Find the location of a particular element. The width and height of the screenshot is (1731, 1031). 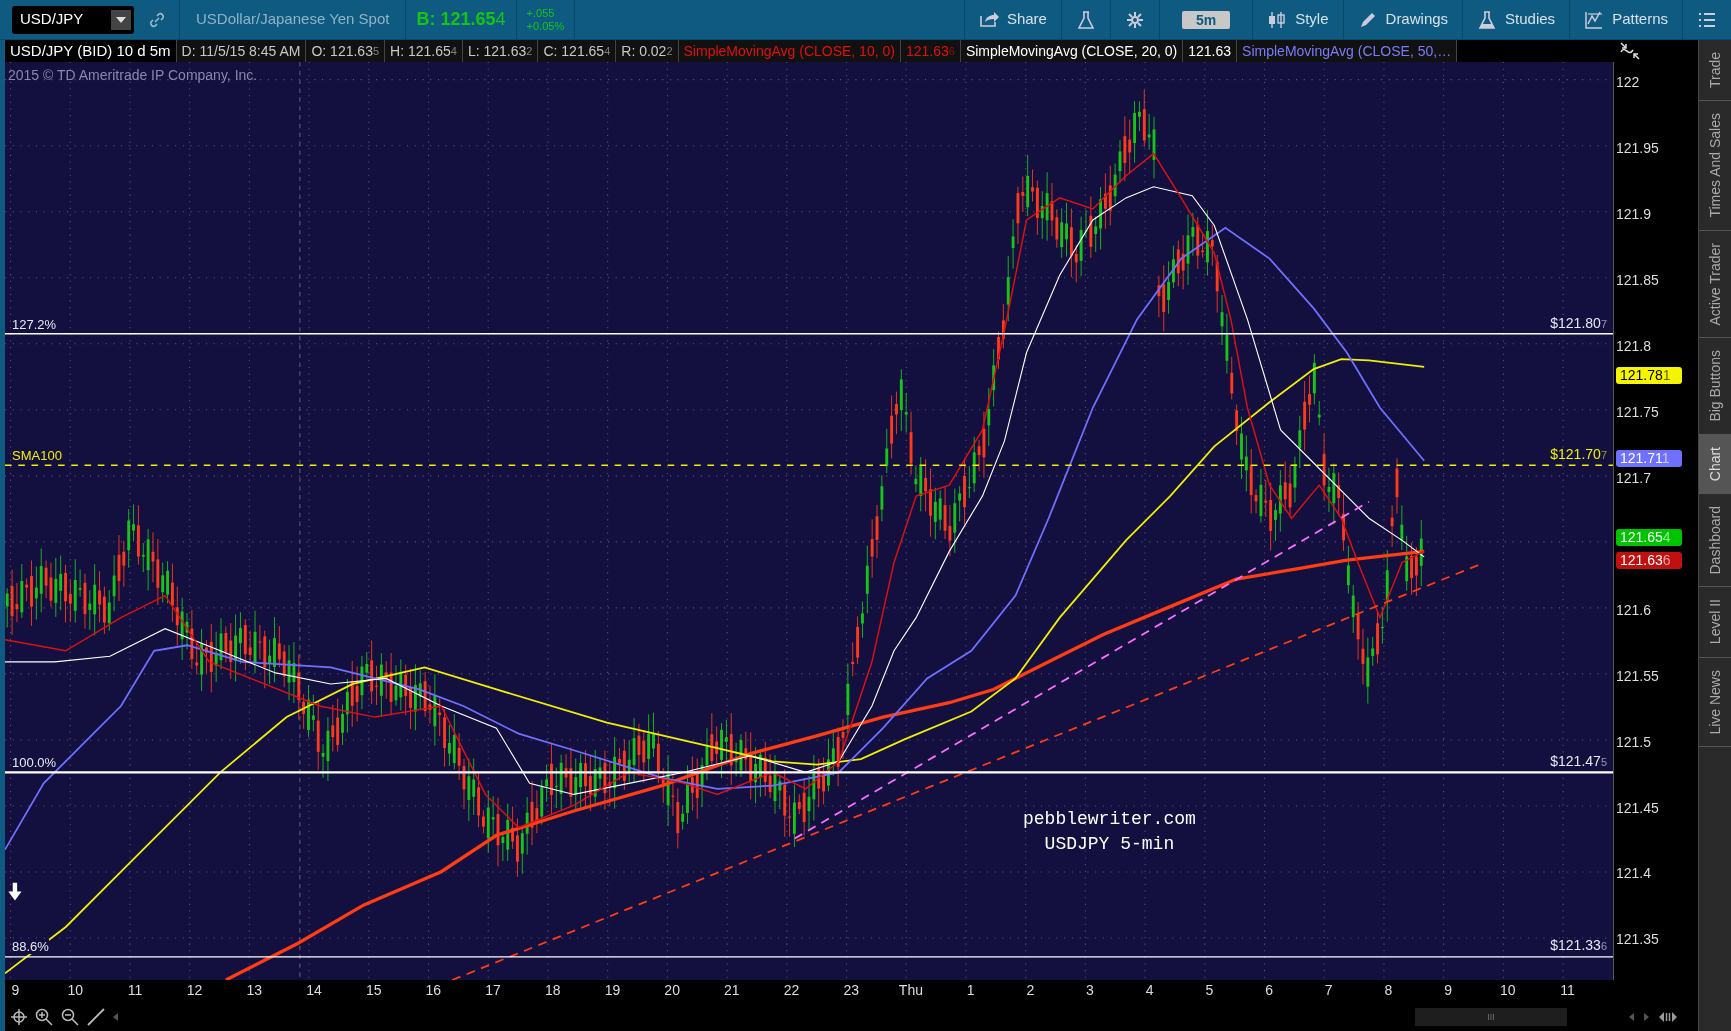

time-axis-label: 21 is located at coordinates (732, 990).